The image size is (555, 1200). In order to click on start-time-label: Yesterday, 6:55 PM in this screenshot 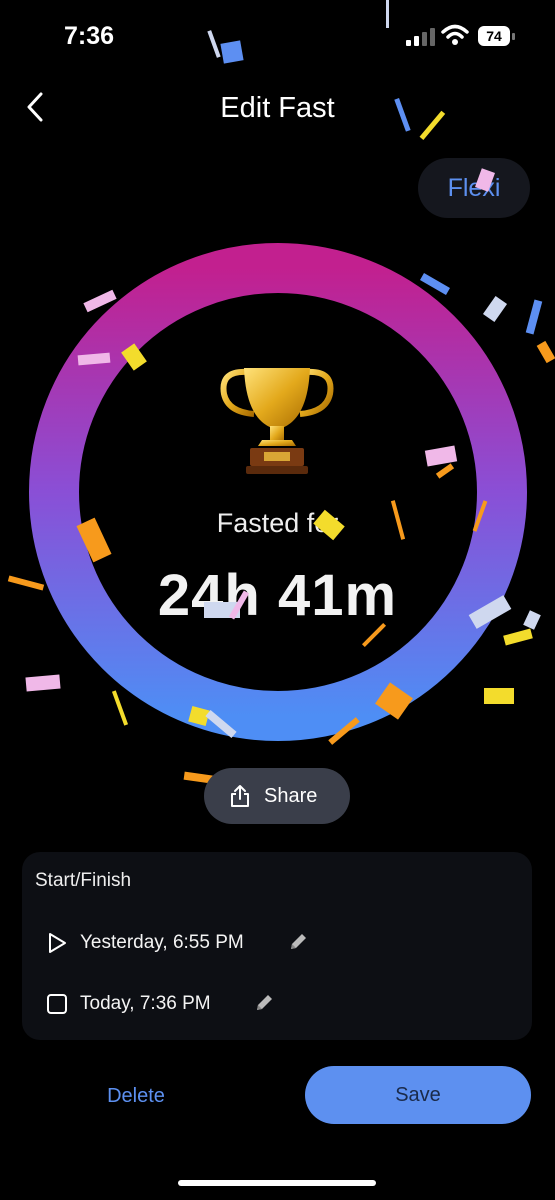, I will do `click(162, 942)`.